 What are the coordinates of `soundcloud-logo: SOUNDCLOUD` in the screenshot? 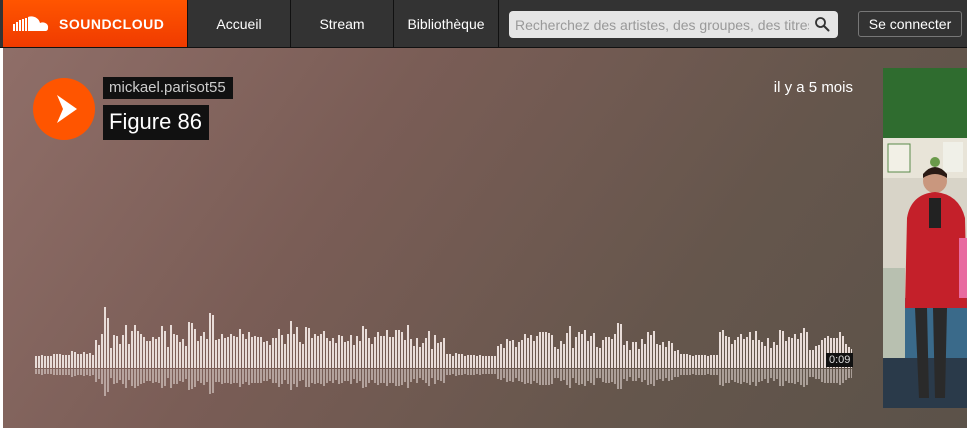 It's located at (95, 23).